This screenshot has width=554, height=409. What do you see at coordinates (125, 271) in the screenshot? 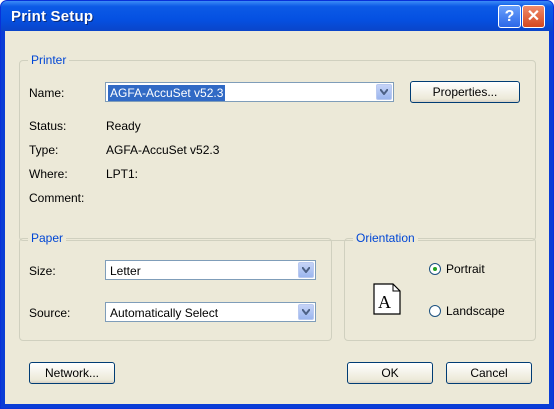
I see `paper-size-value: Letter` at bounding box center [125, 271].